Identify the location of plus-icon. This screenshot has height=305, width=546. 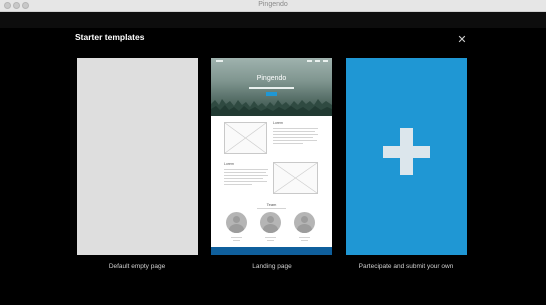
(406, 152).